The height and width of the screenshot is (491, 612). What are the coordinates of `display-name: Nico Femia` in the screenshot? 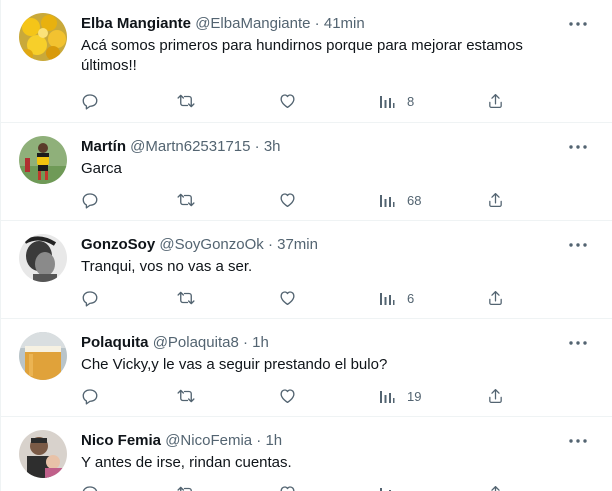 It's located at (121, 440).